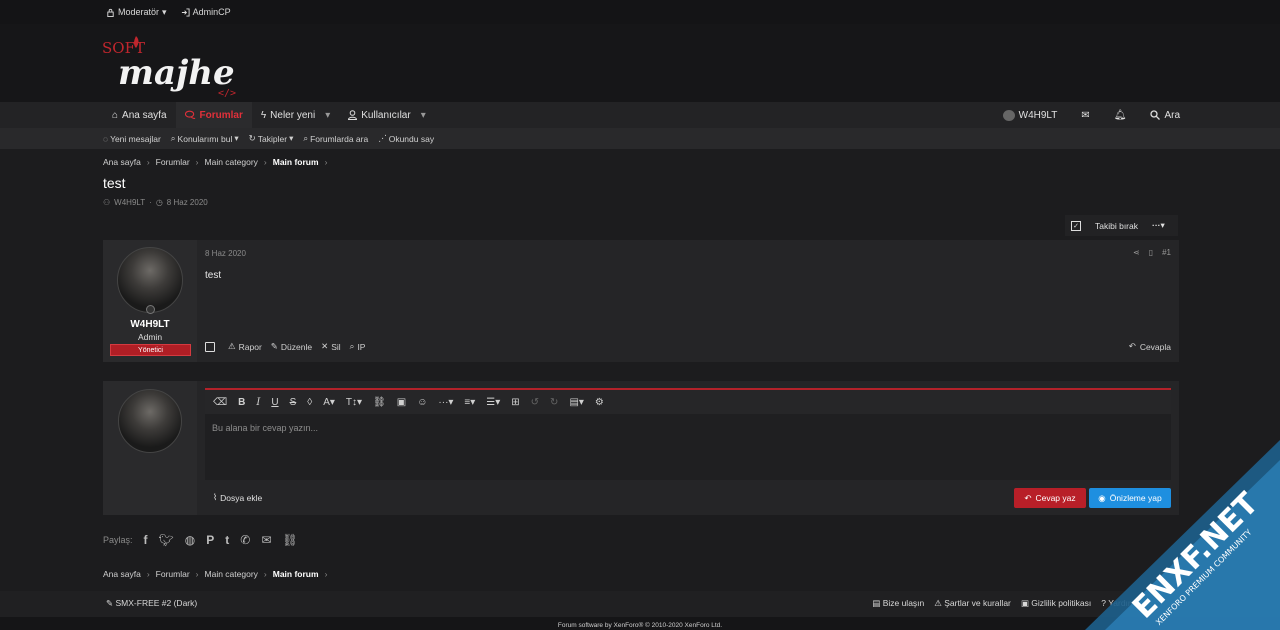 The height and width of the screenshot is (630, 1280). I want to click on underline-icon: U, so click(274, 402).